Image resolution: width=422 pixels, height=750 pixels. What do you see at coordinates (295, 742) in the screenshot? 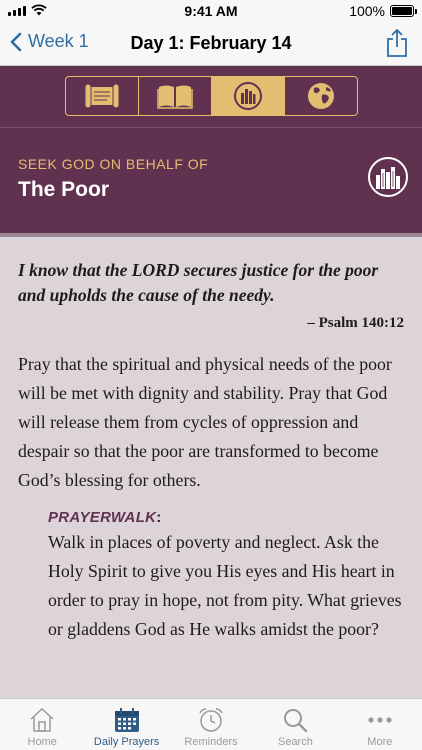
I see `tab-label: Search` at bounding box center [295, 742].